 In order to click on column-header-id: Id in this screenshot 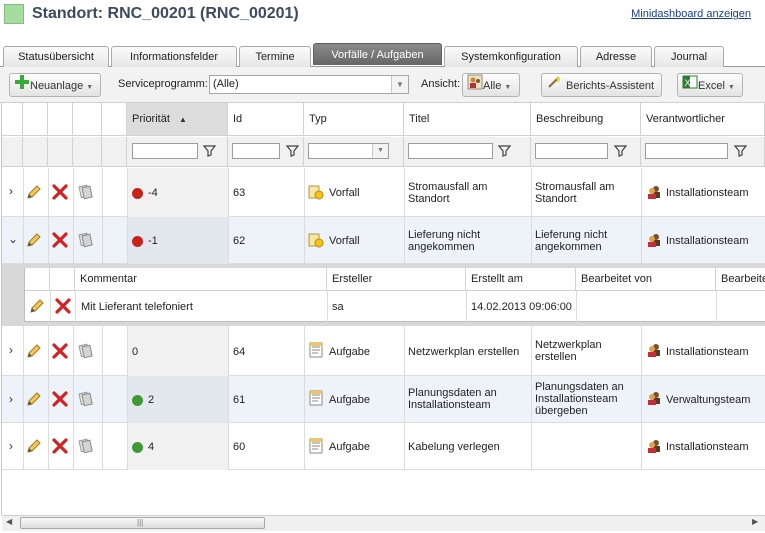, I will do `click(266, 119)`.